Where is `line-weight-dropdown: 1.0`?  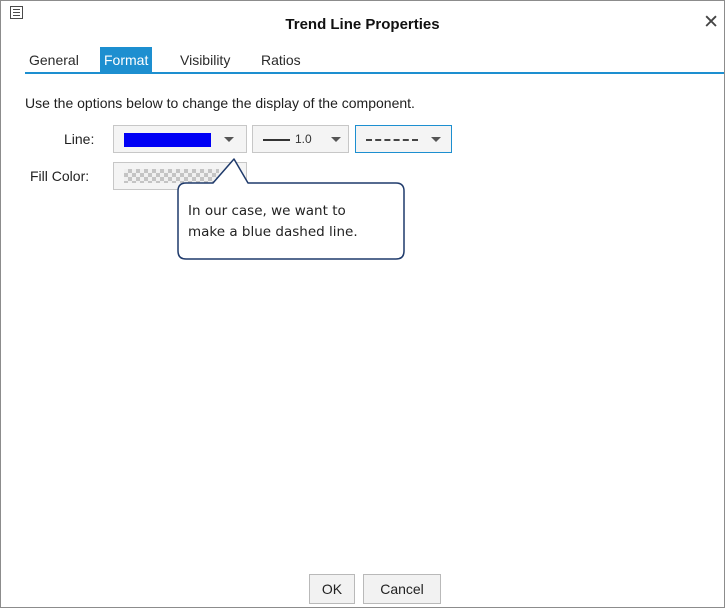 line-weight-dropdown: 1.0 is located at coordinates (300, 139).